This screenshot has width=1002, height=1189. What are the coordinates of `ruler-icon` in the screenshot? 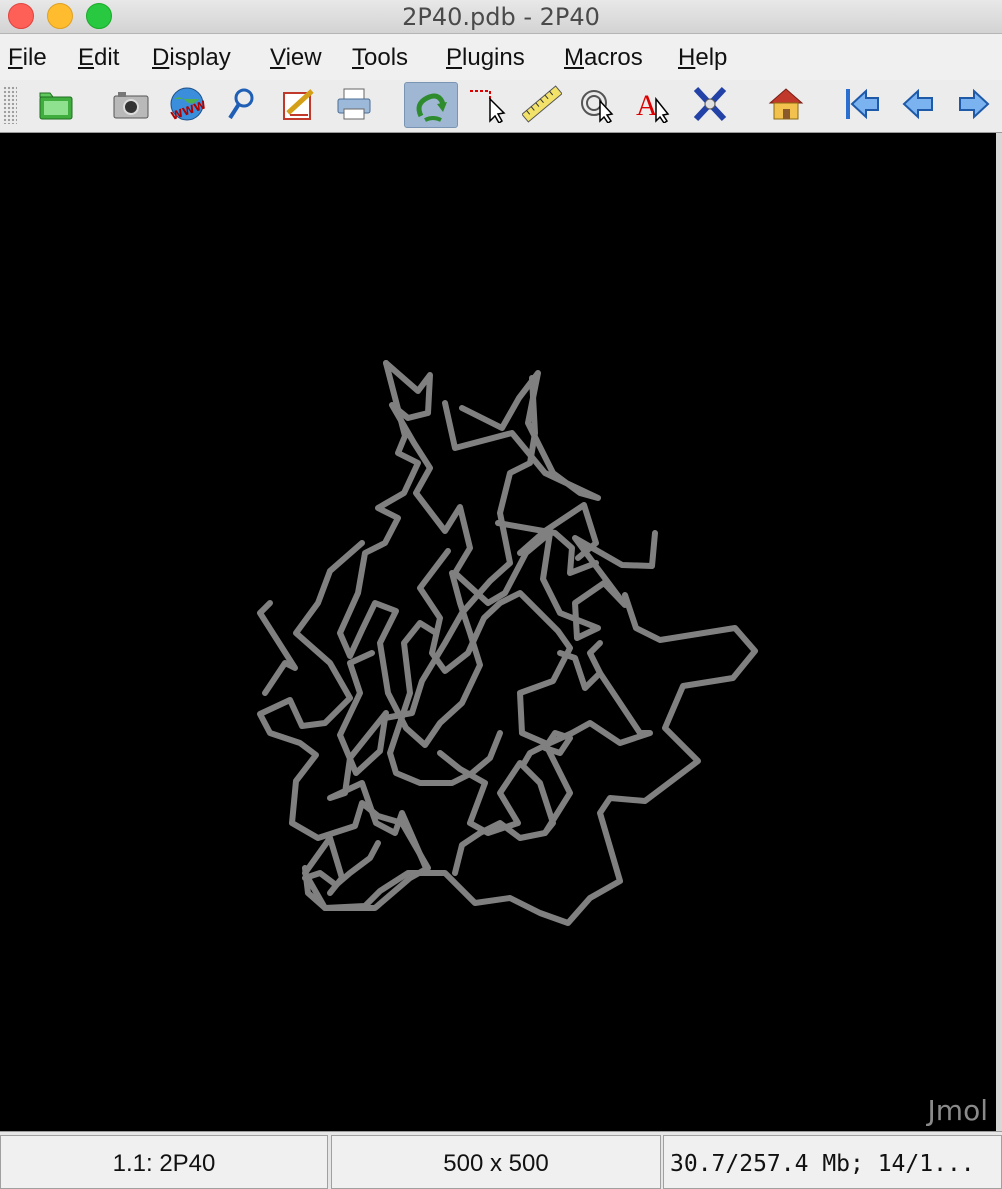 It's located at (542, 104).